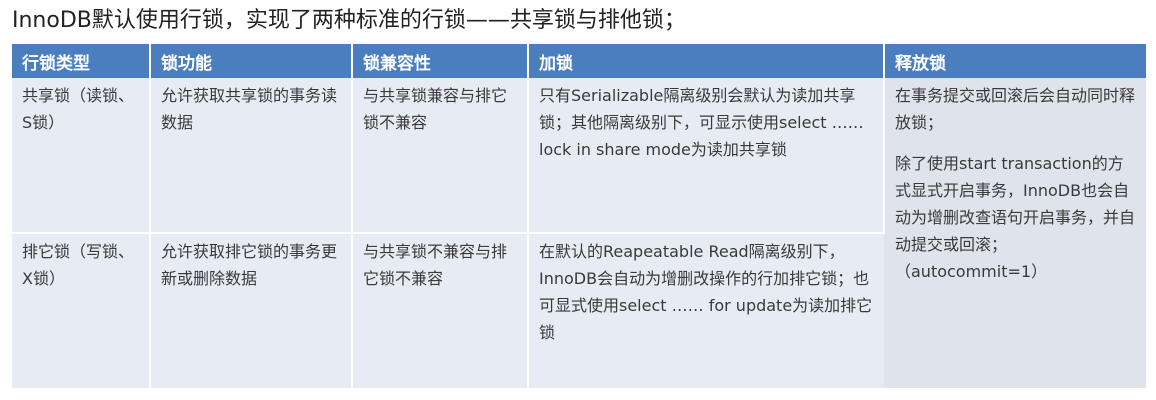 This screenshot has height=400, width=1156. What do you see at coordinates (81, 156) in the screenshot?
I see `cell-shared-lock-type: 共享锁（读锁、S锁）` at bounding box center [81, 156].